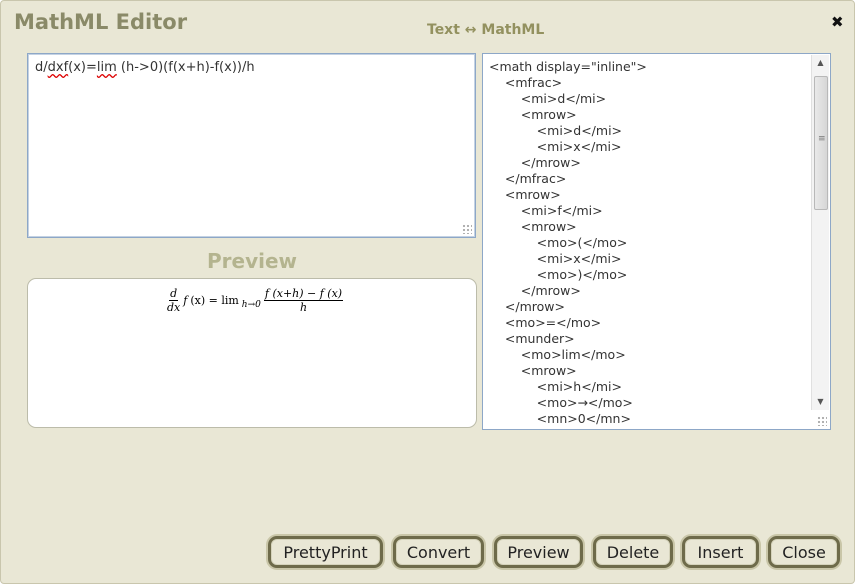 Image resolution: width=855 pixels, height=584 pixels. What do you see at coordinates (545, 322) in the screenshot?
I see `mathml-code-line: <mo>=</mo>` at bounding box center [545, 322].